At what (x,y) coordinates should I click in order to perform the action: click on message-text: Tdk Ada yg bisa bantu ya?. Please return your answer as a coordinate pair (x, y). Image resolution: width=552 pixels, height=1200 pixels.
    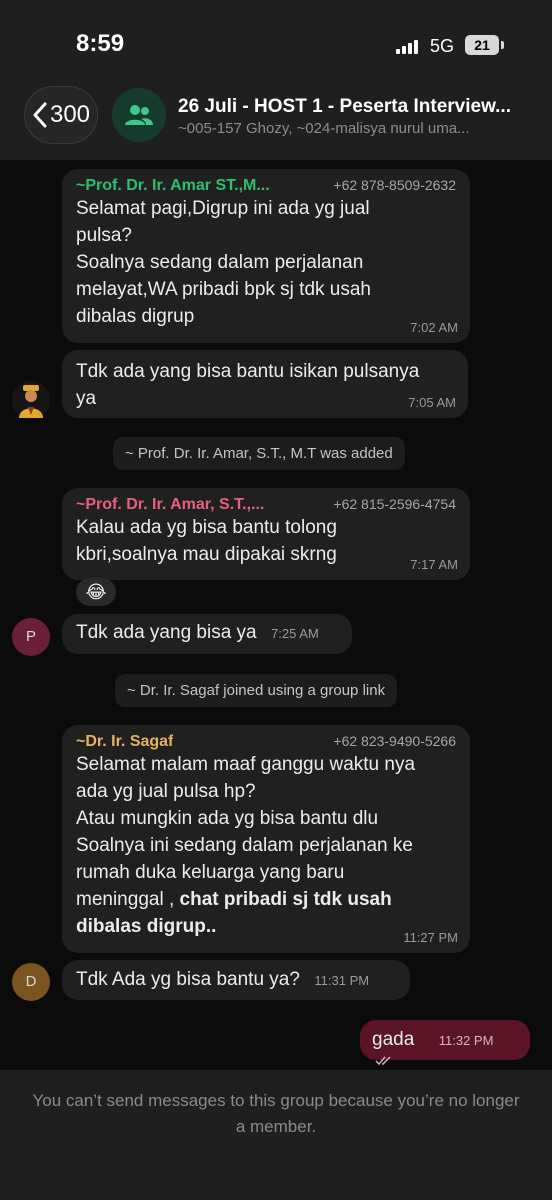
    Looking at the image, I should click on (188, 979).